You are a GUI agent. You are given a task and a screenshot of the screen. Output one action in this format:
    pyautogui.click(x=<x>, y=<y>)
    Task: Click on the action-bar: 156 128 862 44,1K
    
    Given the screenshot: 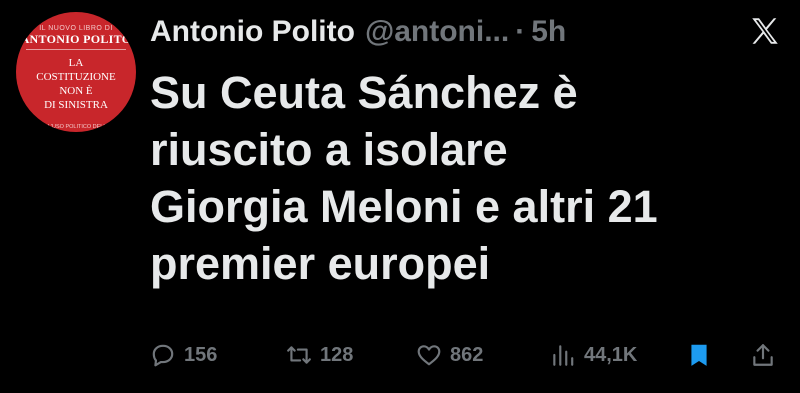 What is the action you would take?
    pyautogui.click(x=470, y=355)
    